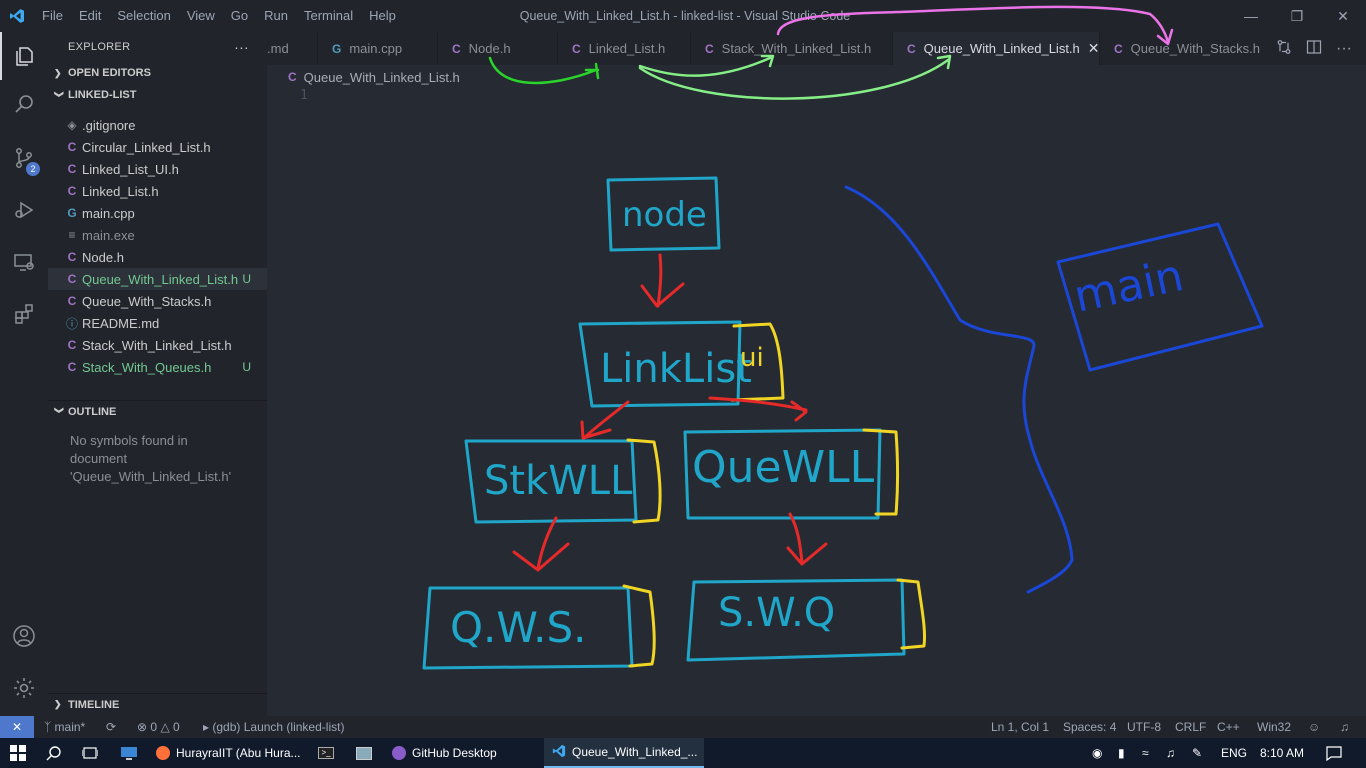 This screenshot has height=768, width=1366. I want to click on menu-selection: Selection, so click(143, 16).